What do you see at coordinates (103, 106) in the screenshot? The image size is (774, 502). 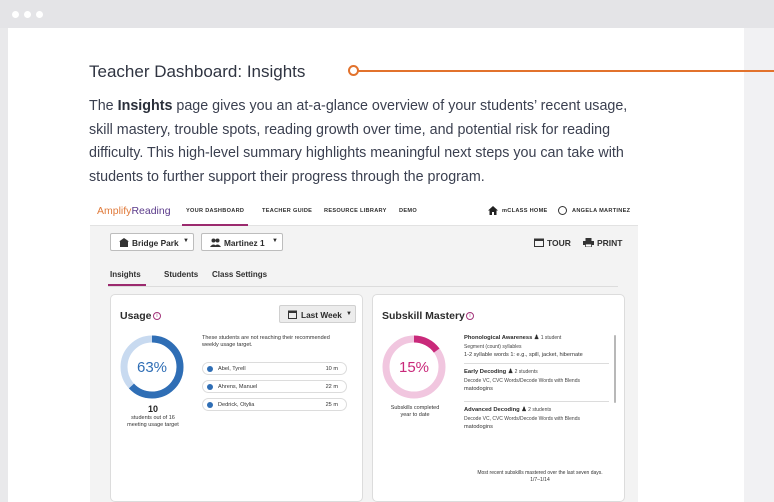 I see `intro-text-pre: The` at bounding box center [103, 106].